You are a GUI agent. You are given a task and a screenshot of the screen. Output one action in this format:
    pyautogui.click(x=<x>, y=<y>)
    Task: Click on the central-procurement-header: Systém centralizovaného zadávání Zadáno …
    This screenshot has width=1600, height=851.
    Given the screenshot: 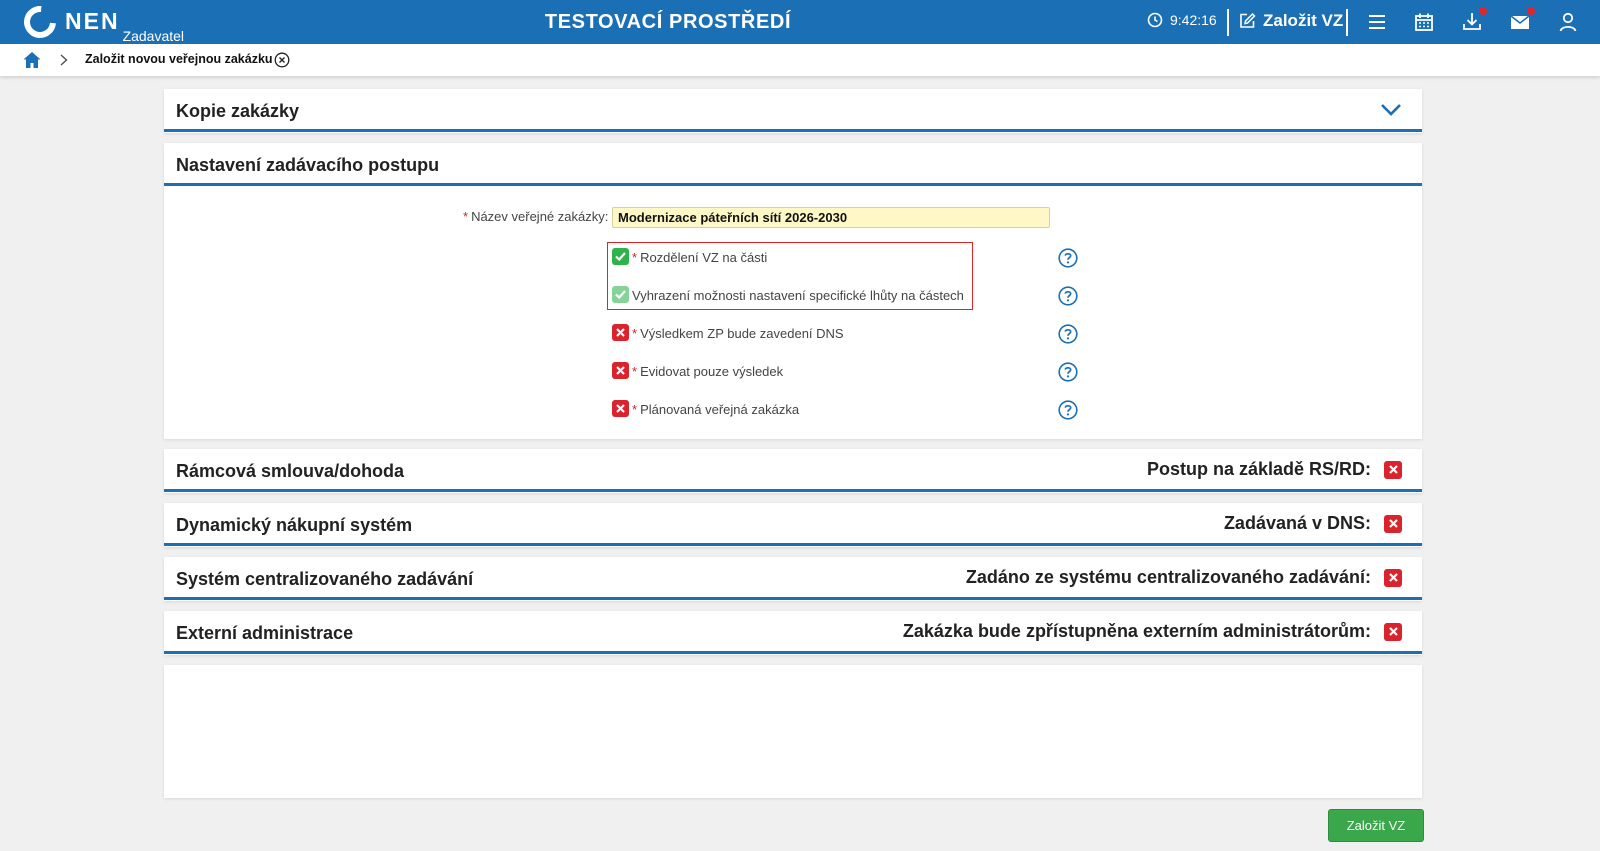 What is the action you would take?
    pyautogui.click(x=793, y=578)
    